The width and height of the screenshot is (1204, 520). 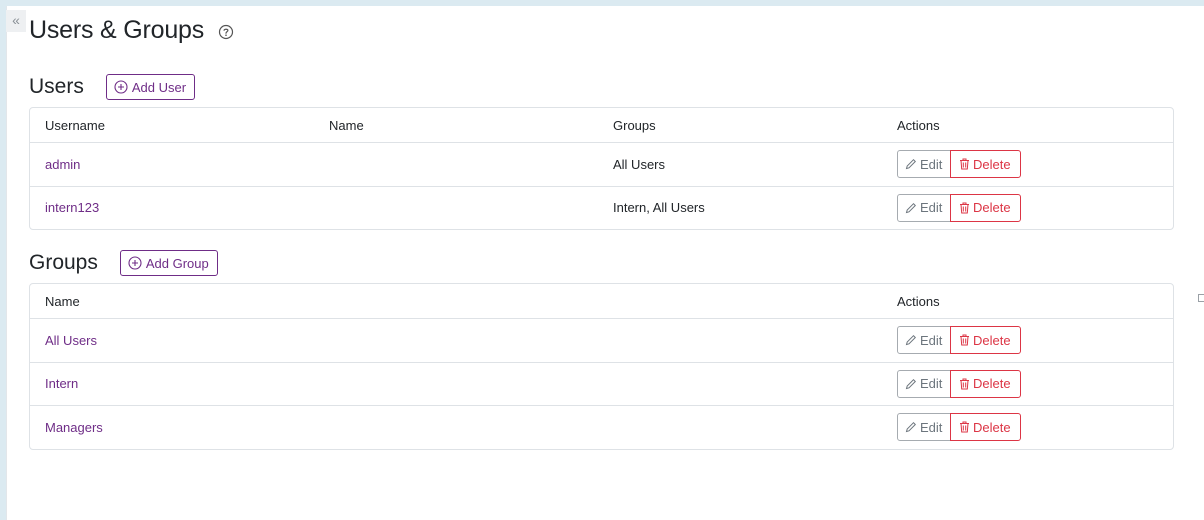 What do you see at coordinates (602, 87) in the screenshot?
I see `users-section-header: Users Add User` at bounding box center [602, 87].